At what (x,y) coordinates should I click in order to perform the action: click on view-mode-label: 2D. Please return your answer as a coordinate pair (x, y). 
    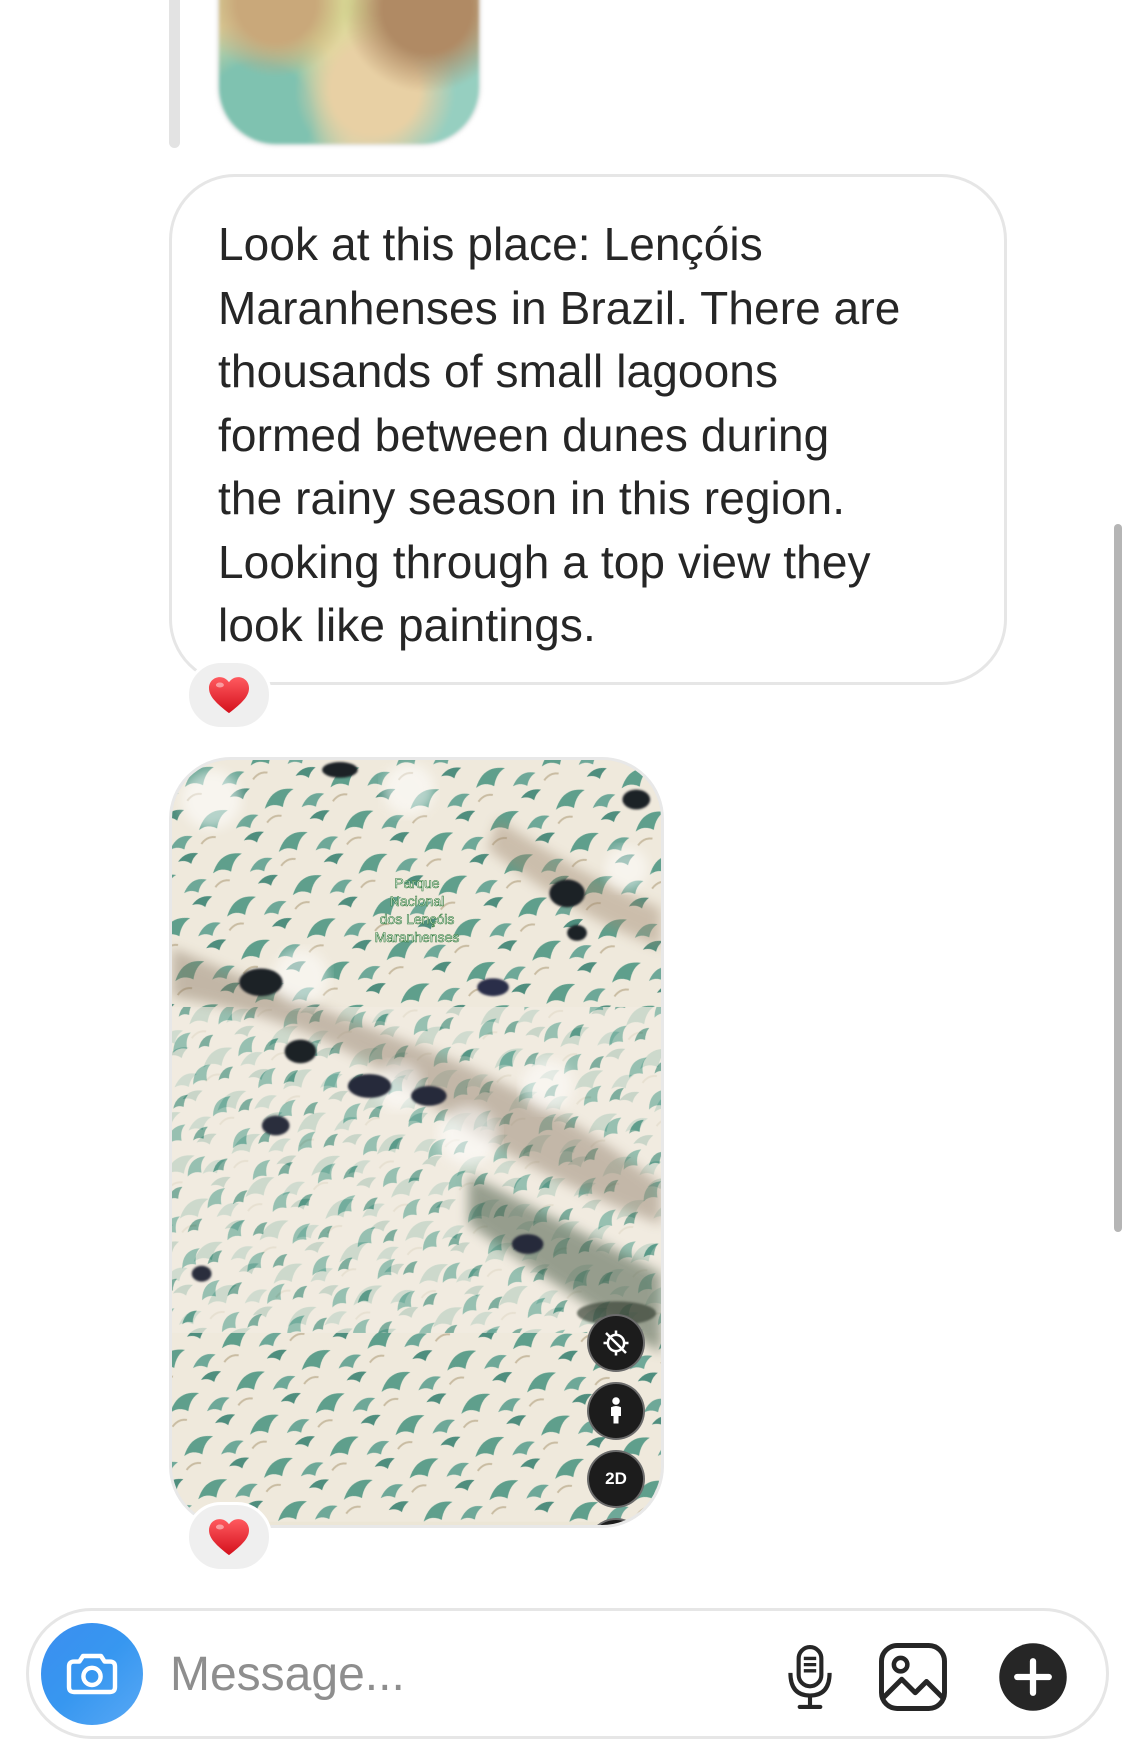
    Looking at the image, I should click on (616, 1478).